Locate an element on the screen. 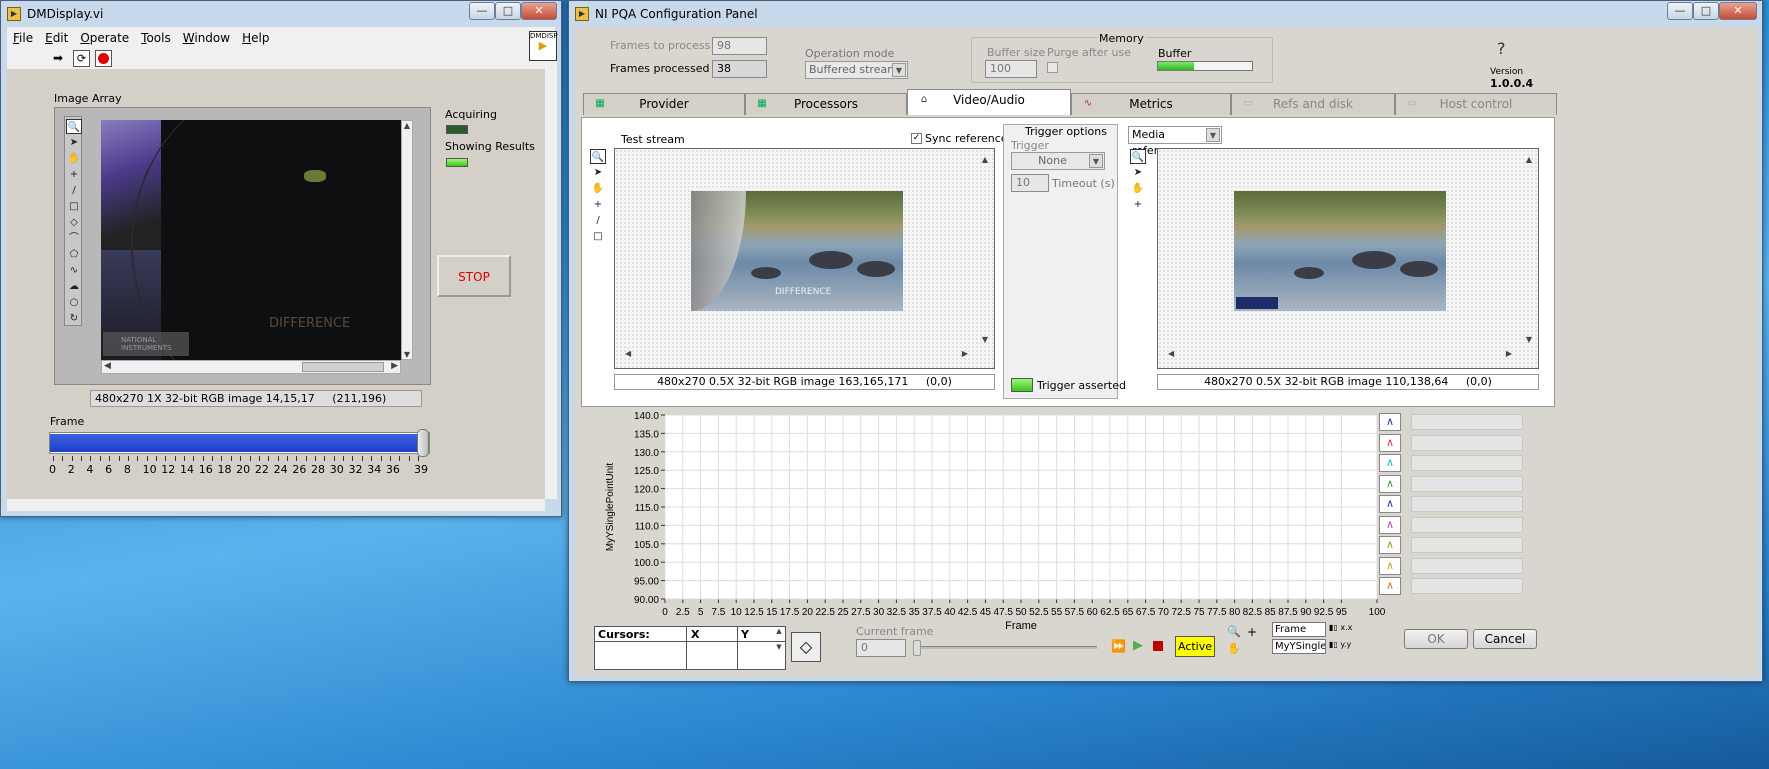  cancel-button: Cancel is located at coordinates (1505, 639).